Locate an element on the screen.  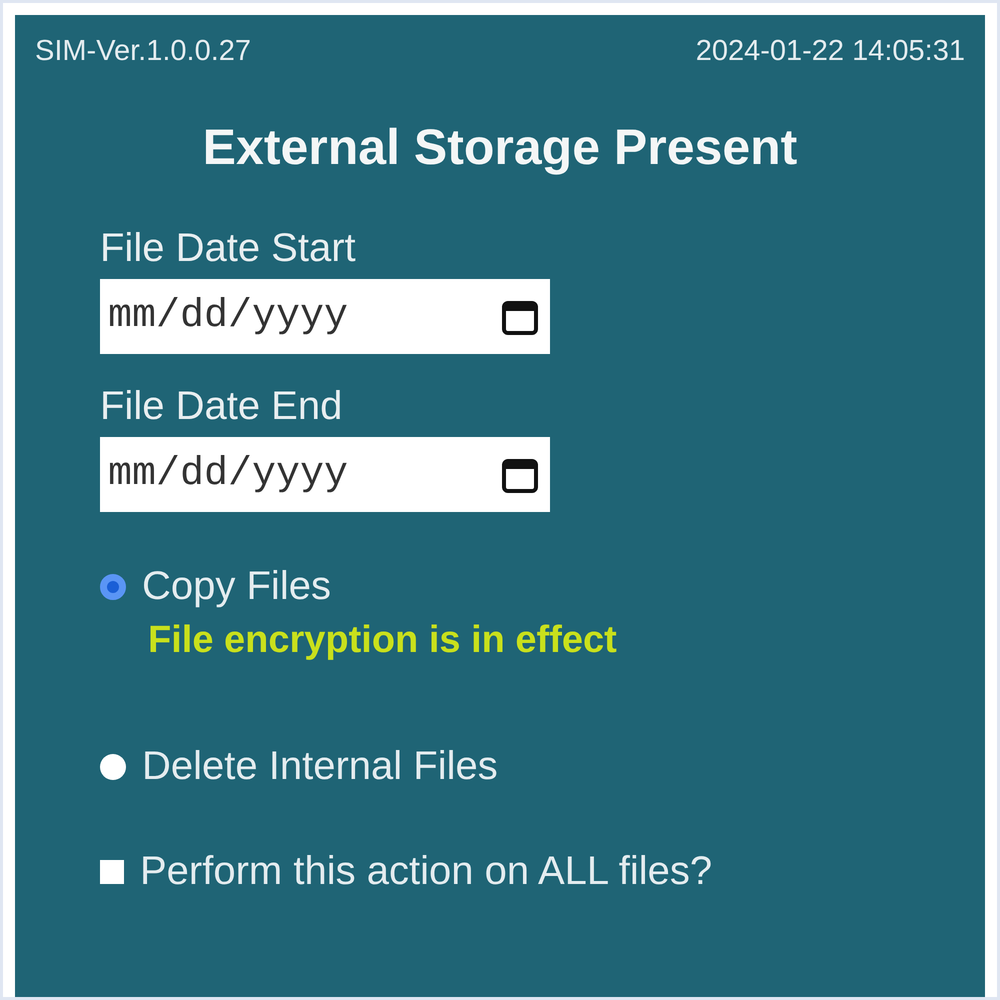
dialog-title: External Storage Present is located at coordinates (500, 147).